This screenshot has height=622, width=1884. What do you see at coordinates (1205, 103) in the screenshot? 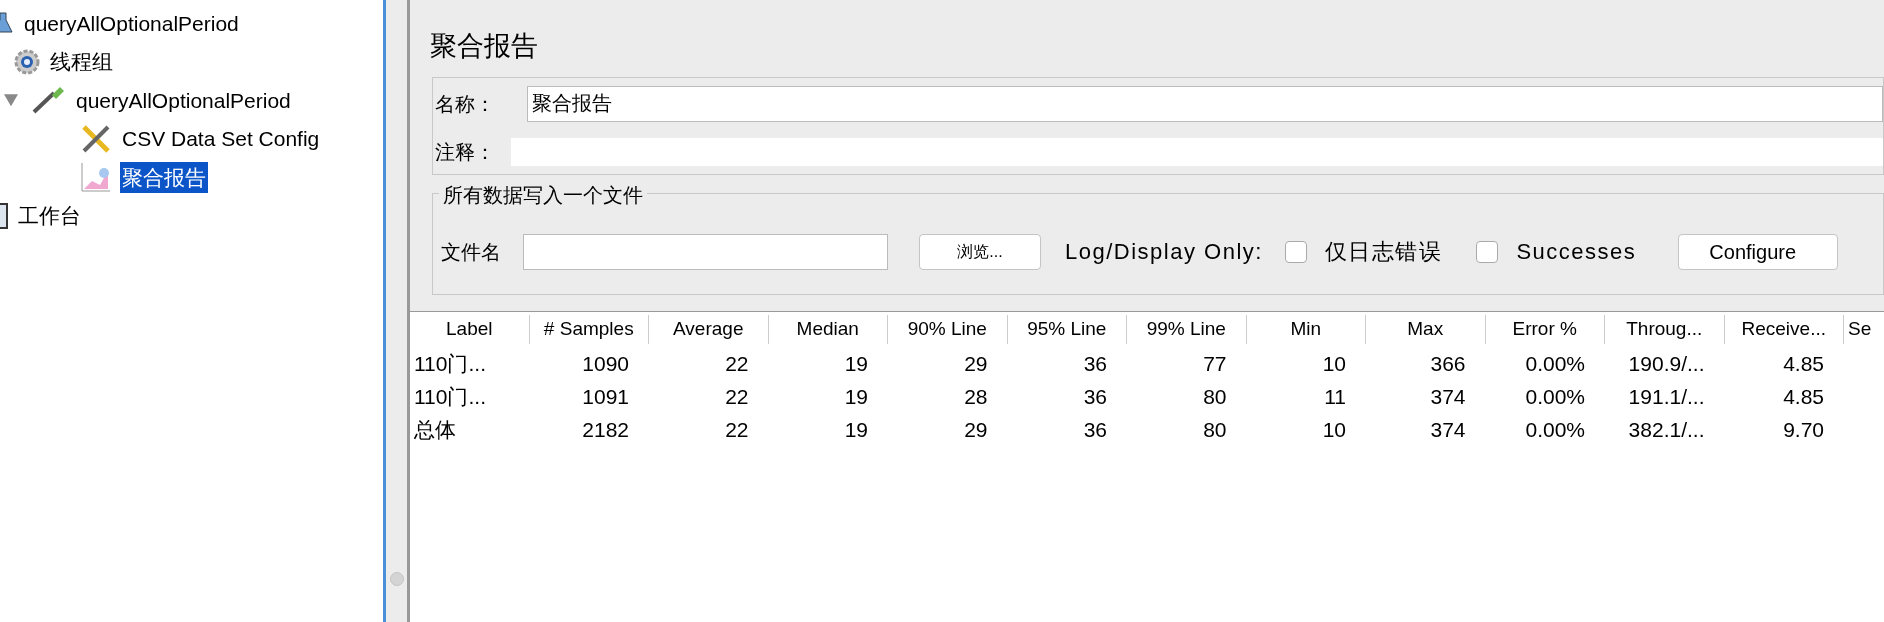
I see `name-field: 聚合报告` at bounding box center [1205, 103].